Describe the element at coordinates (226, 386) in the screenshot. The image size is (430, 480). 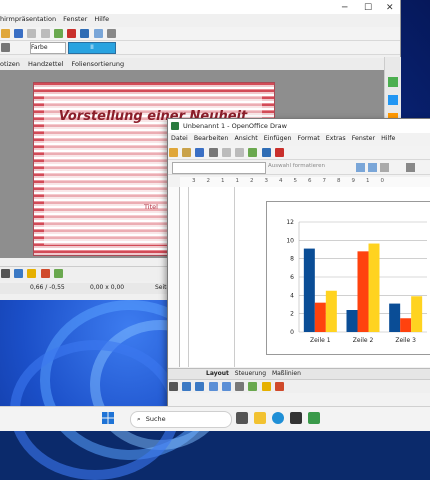
I see `ellipse-icon` at that location.